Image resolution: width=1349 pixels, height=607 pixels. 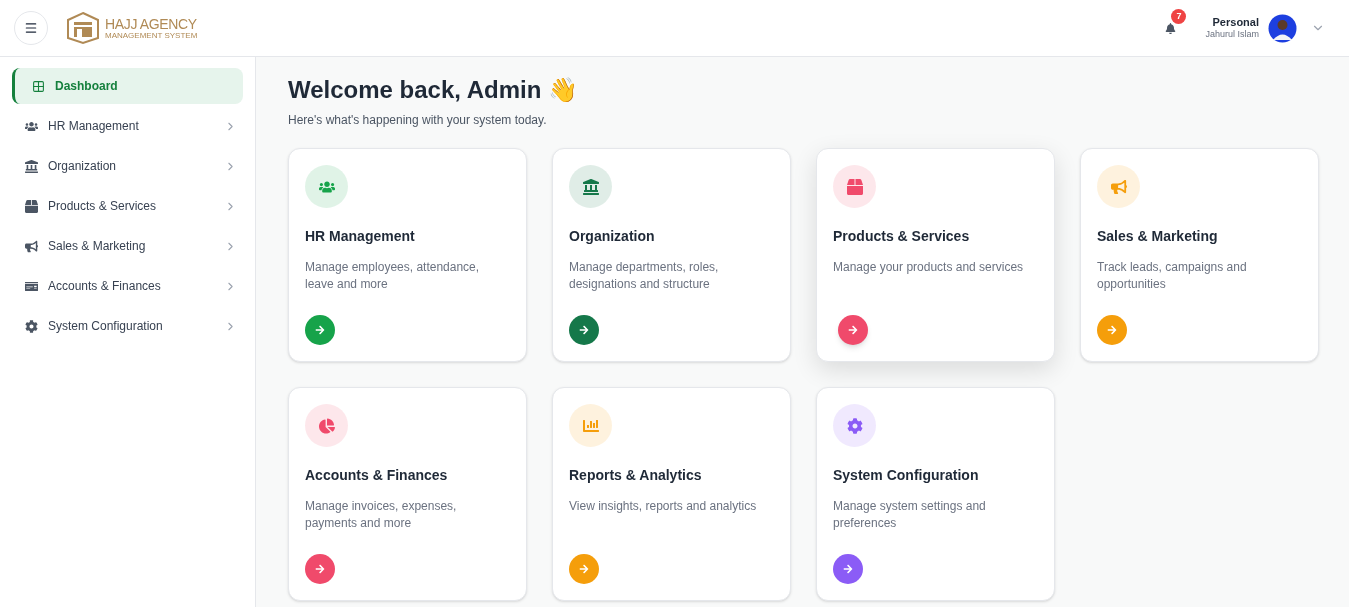 I want to click on card-description: Manage departments, roles, designations and structure, so click(x=644, y=276).